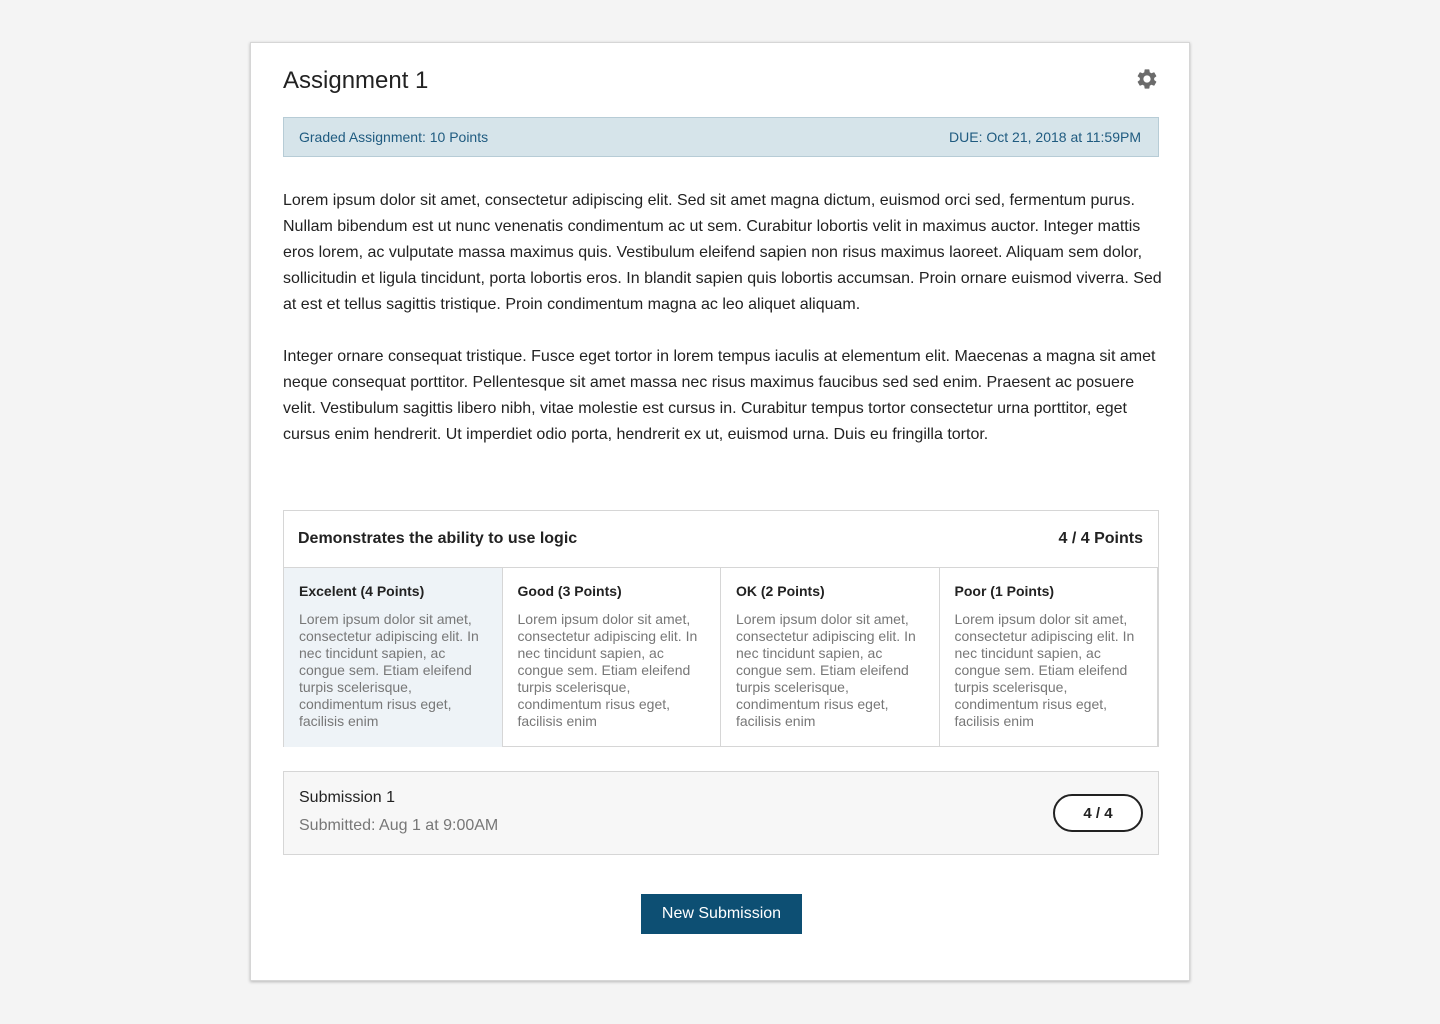  I want to click on submission-date: Submitted: Aug 1 at 9:00AM, so click(399, 825).